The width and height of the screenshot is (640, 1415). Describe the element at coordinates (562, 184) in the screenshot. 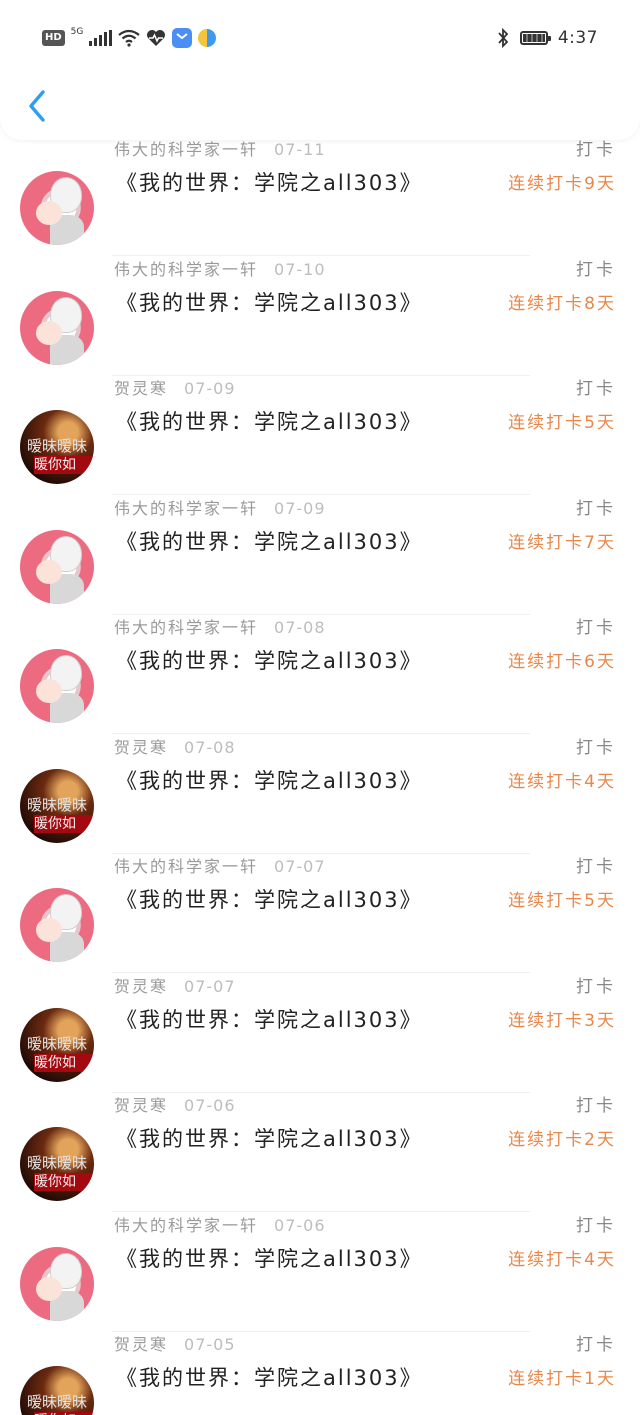

I see `streak-count: 连续打卡9天` at that location.